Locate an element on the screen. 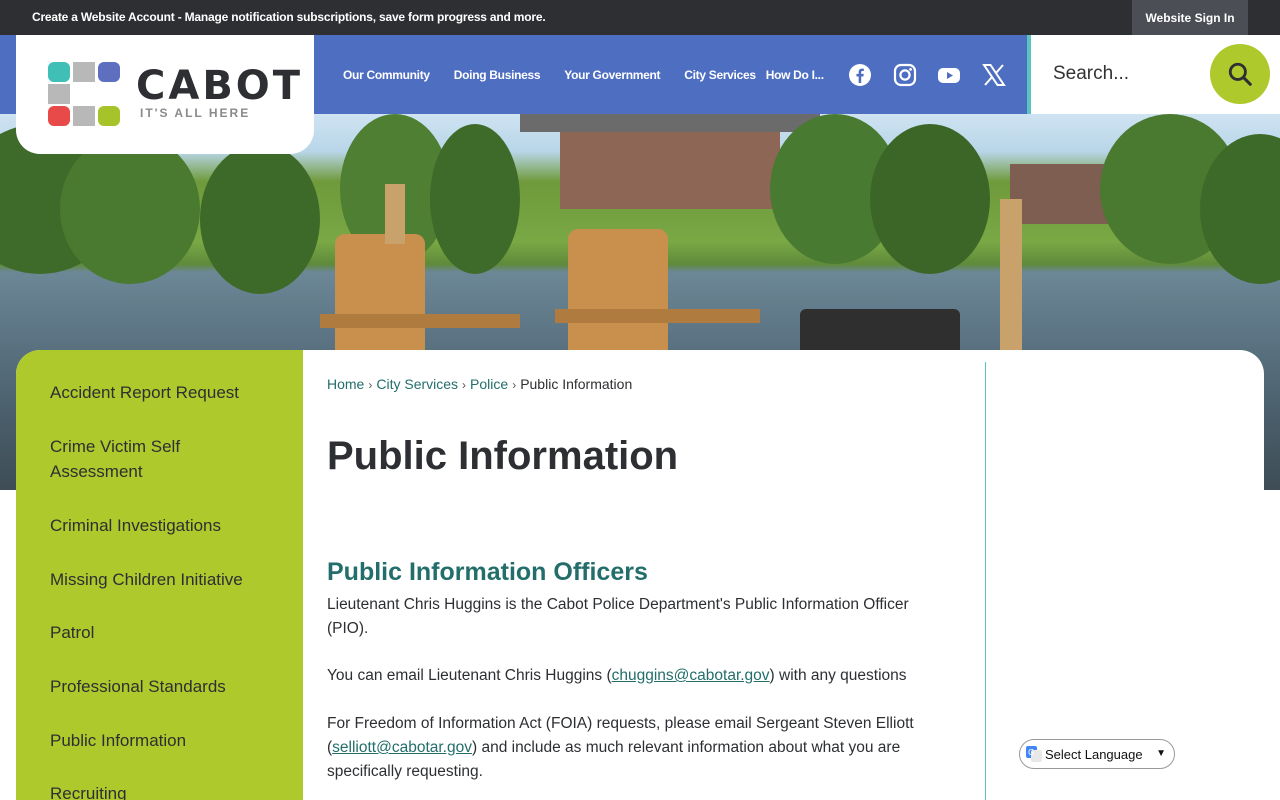  sidebar-item-professional-standards: Professional Standards is located at coordinates (160, 686).